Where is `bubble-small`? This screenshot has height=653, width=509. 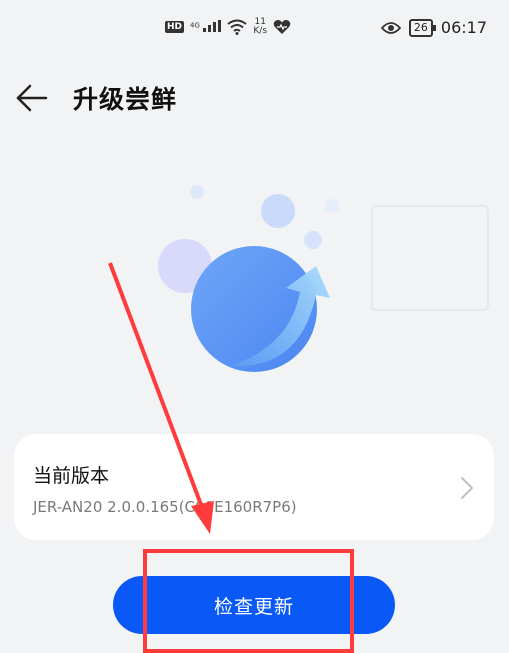 bubble-small is located at coordinates (197, 192).